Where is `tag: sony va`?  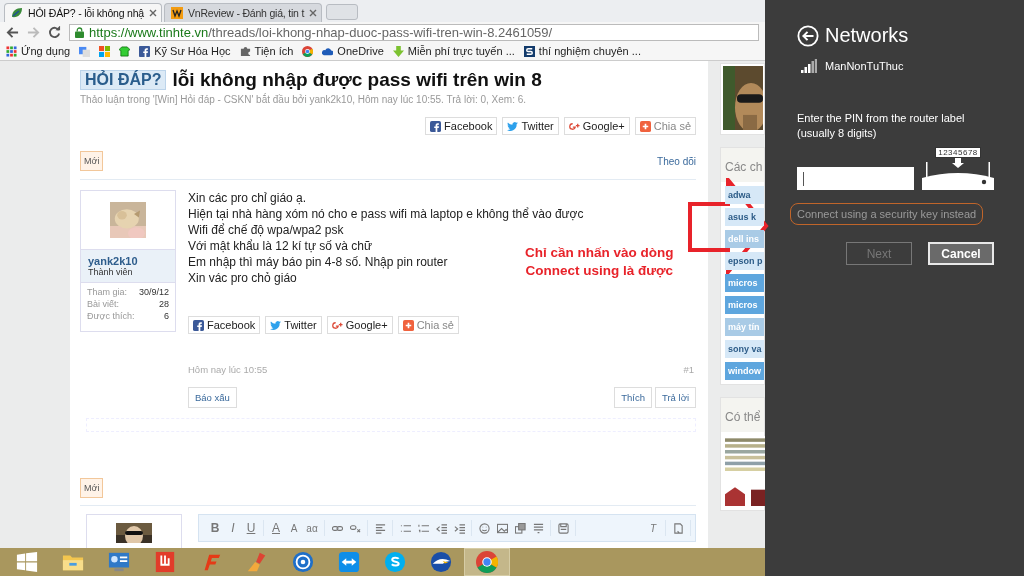 tag: sony va is located at coordinates (744, 349).